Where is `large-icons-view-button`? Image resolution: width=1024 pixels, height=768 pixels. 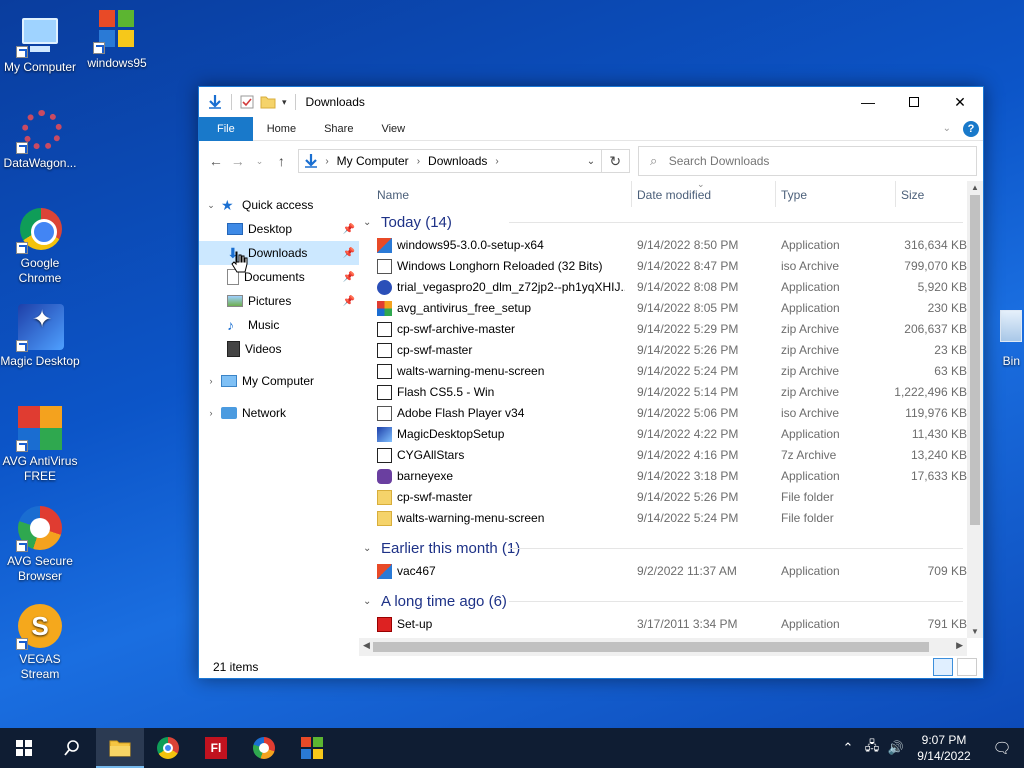 large-icons-view-button is located at coordinates (967, 667).